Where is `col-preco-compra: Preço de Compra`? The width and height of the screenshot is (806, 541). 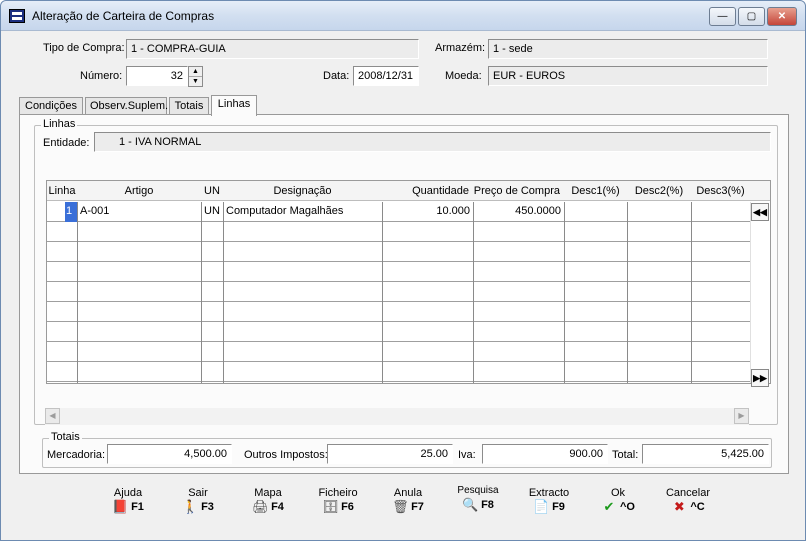
col-preco-compra: Preço de Compra is located at coordinates (518, 191).